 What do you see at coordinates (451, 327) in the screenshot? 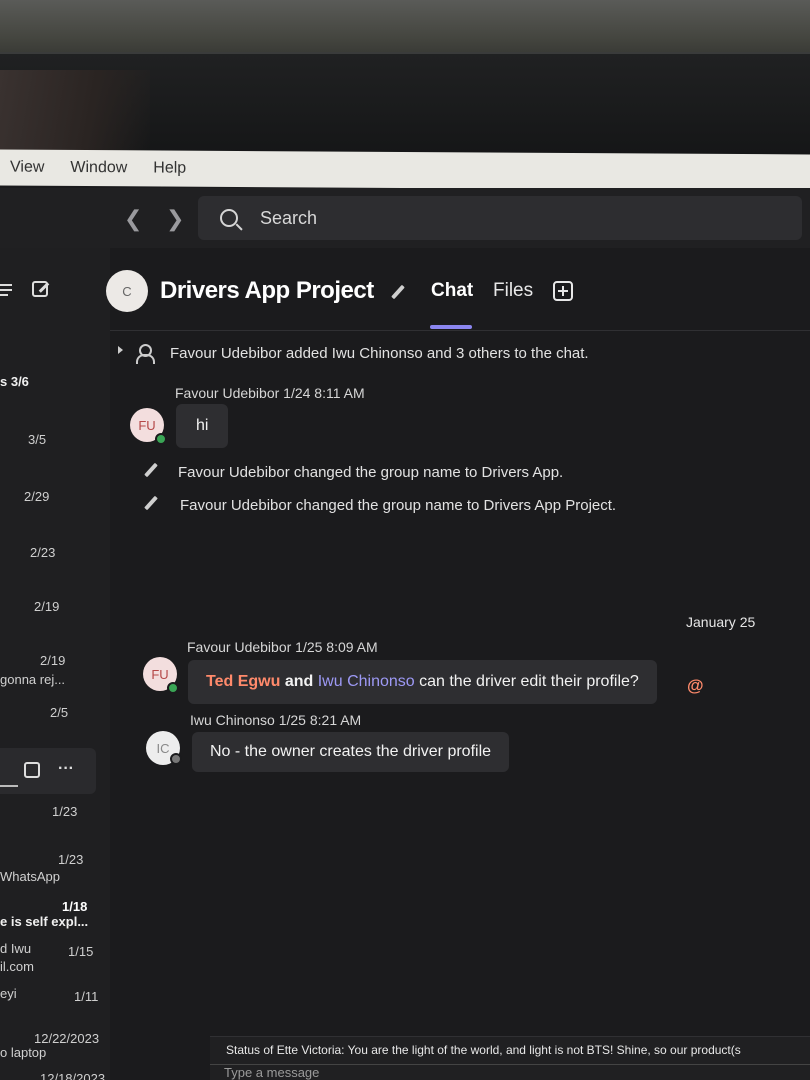
I see `active-tab-indicator` at bounding box center [451, 327].